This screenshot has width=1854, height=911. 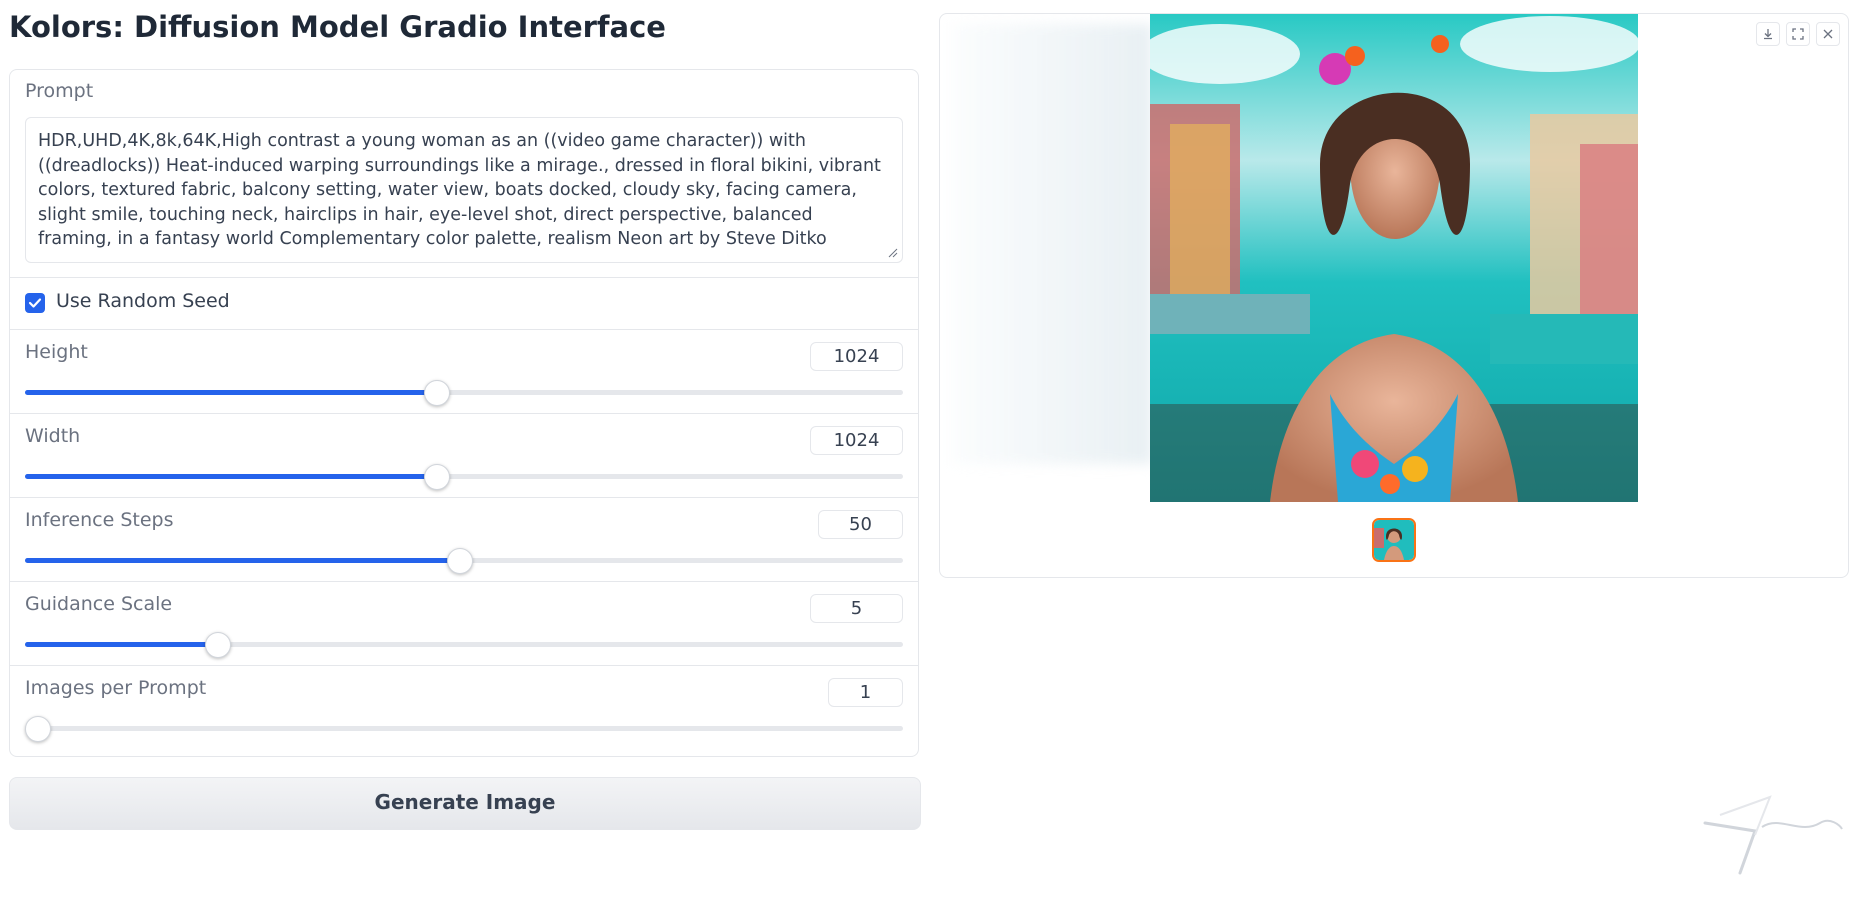 I want to click on steps-label: Inference Steps, so click(x=99, y=520).